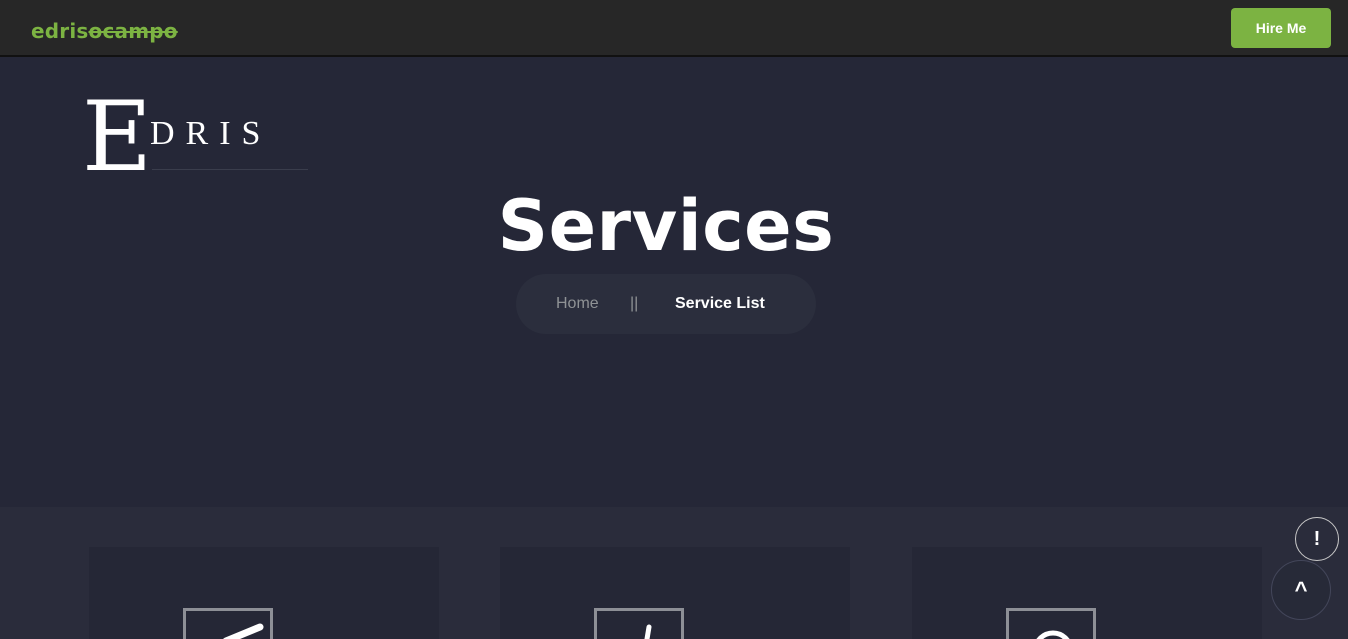  I want to click on breadcrumb-current: Service List, so click(720, 303).